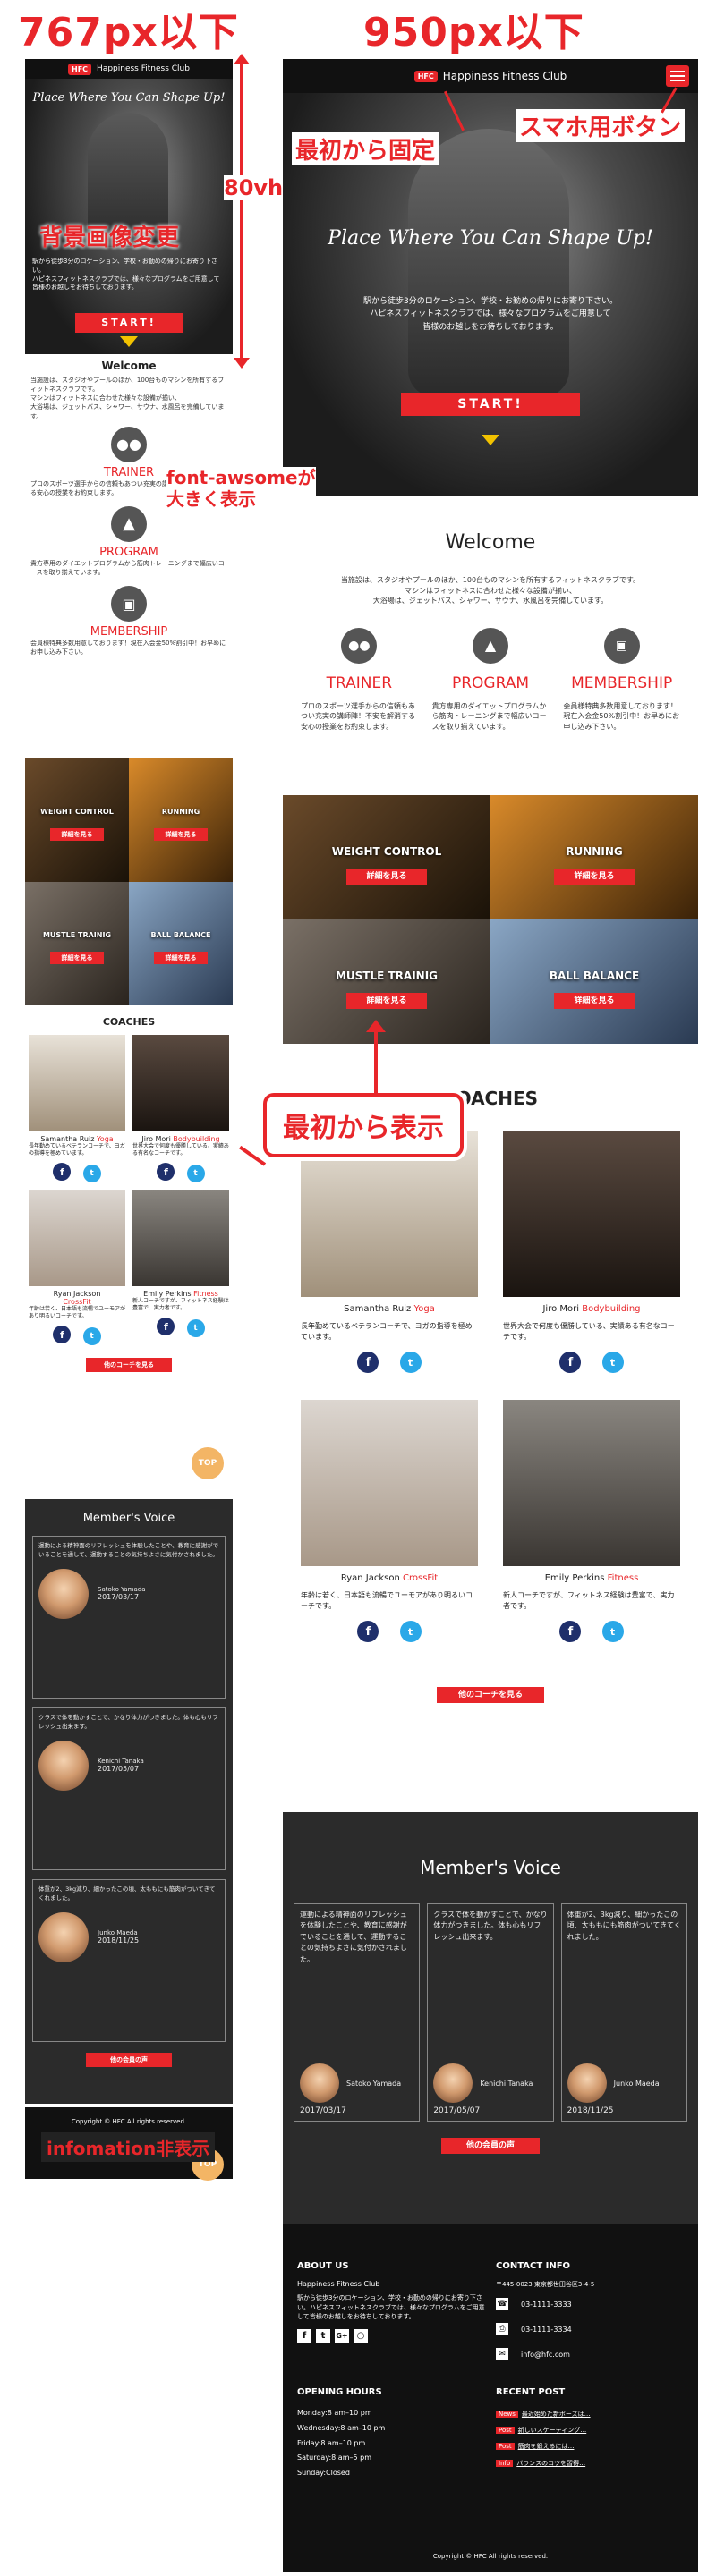  What do you see at coordinates (208, 1463) in the screenshot?
I see `top-button: TOP` at bounding box center [208, 1463].